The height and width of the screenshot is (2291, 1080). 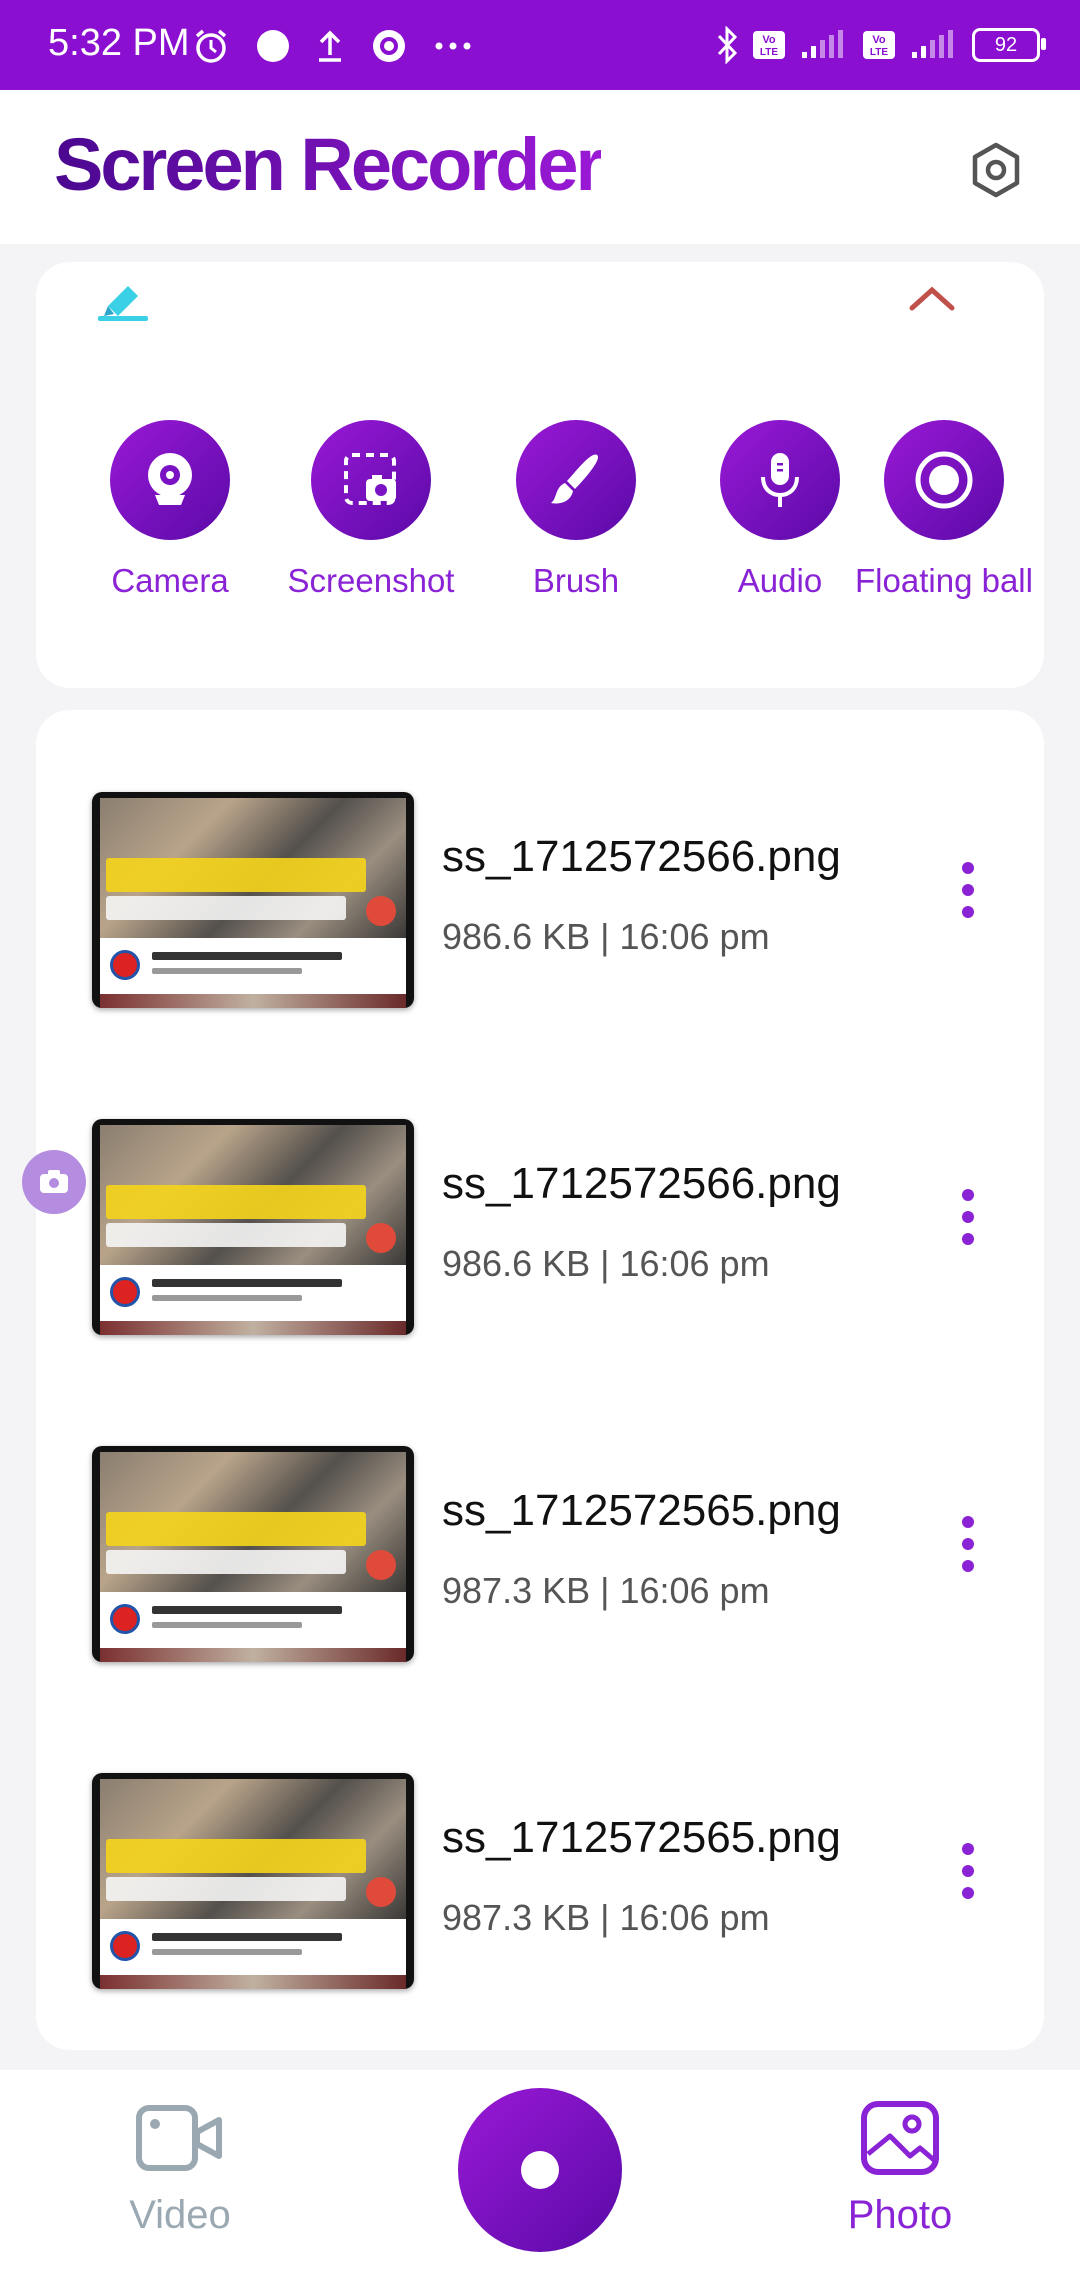 I want to click on app-header: Screen Recorder, so click(x=540, y=167).